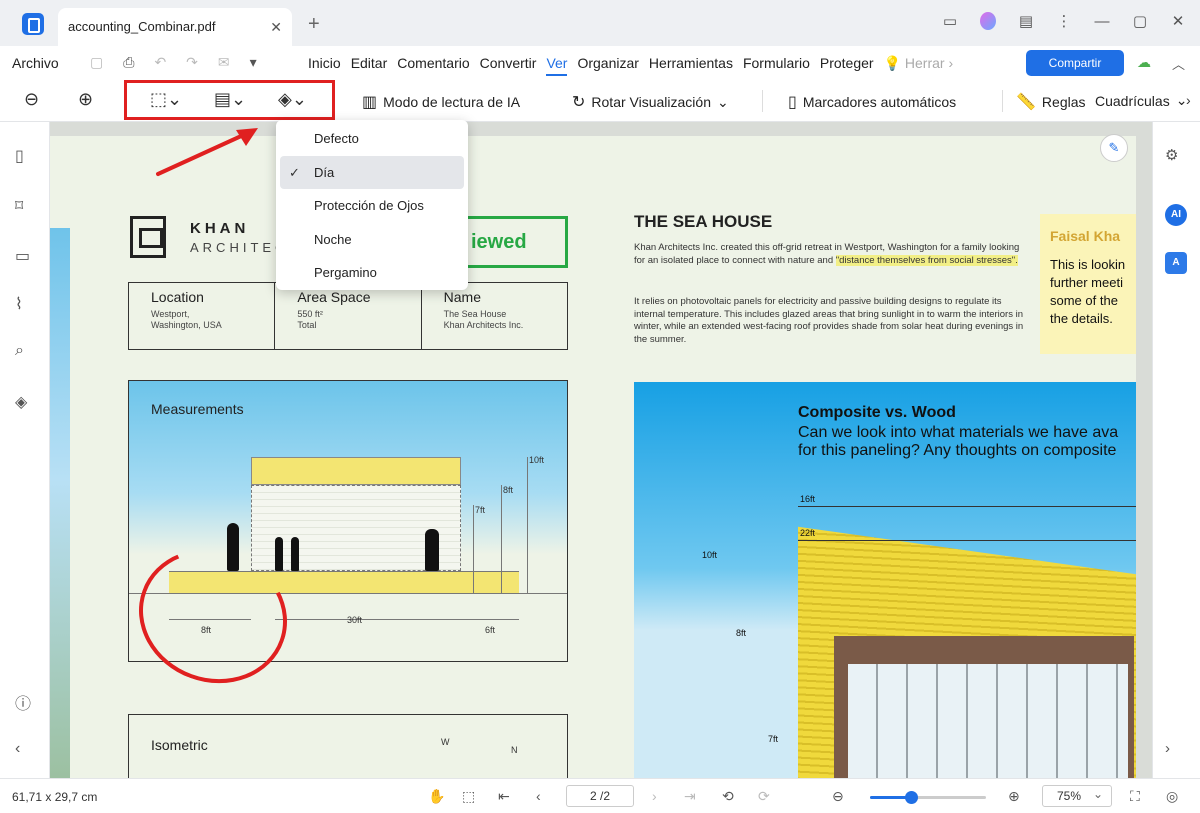  Describe the element at coordinates (776, 65) in the screenshot. I see `menu-formulario: Formulario` at that location.